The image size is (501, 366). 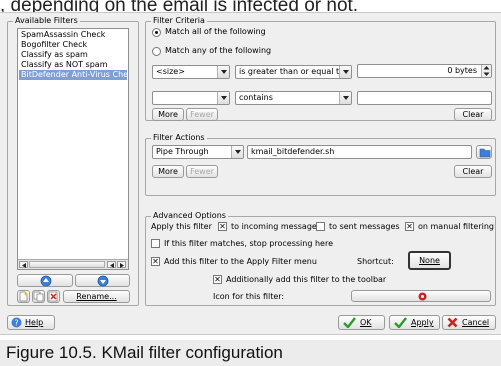 I want to click on filter-list-item: Classify as spam, so click(x=73, y=55).